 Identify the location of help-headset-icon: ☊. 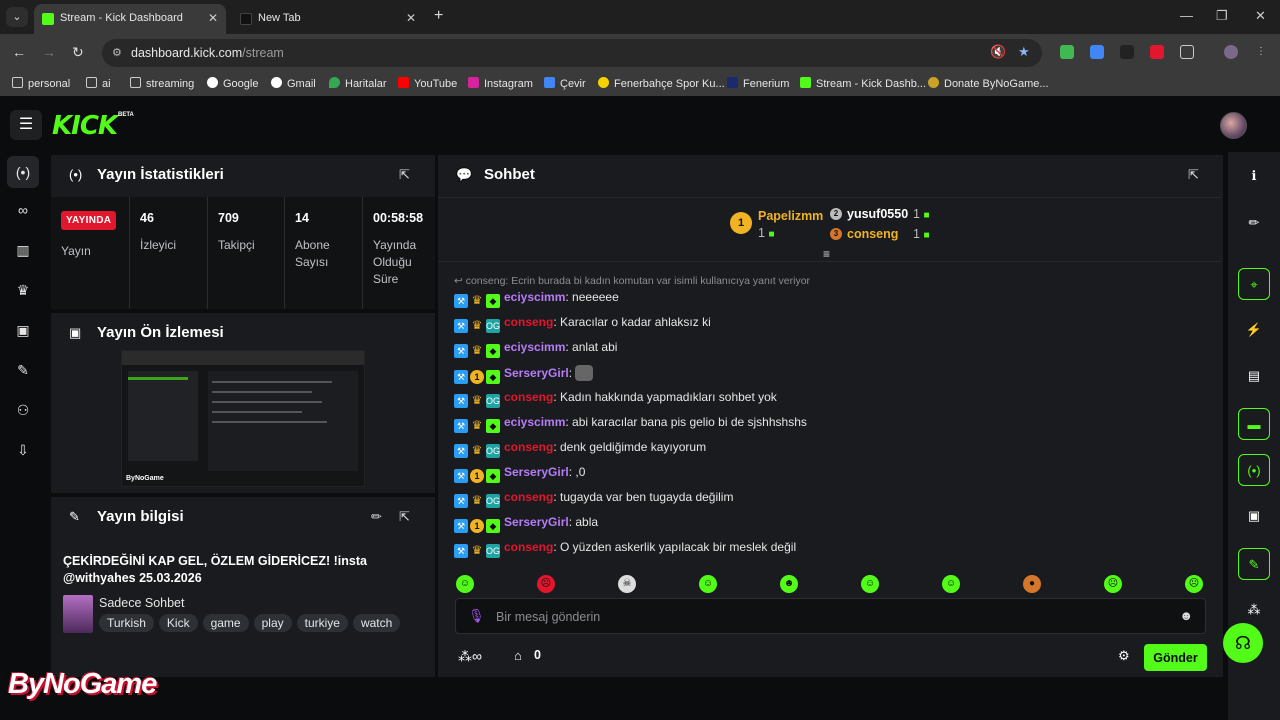
(1243, 643).